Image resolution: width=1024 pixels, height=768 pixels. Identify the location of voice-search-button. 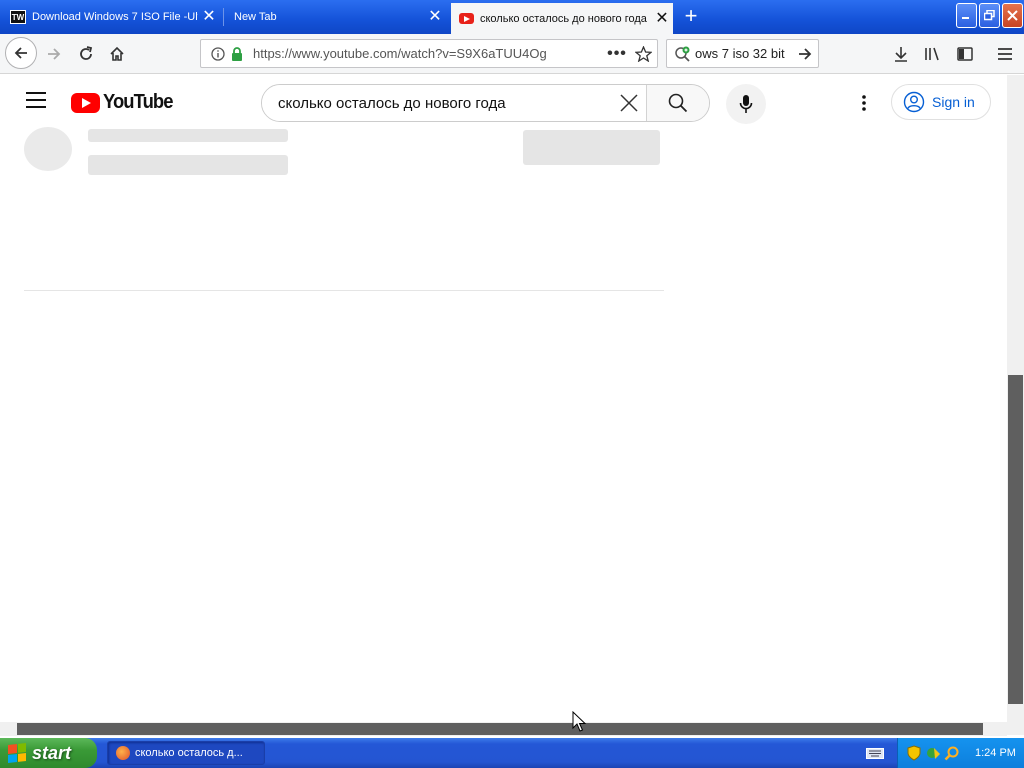
(746, 104).